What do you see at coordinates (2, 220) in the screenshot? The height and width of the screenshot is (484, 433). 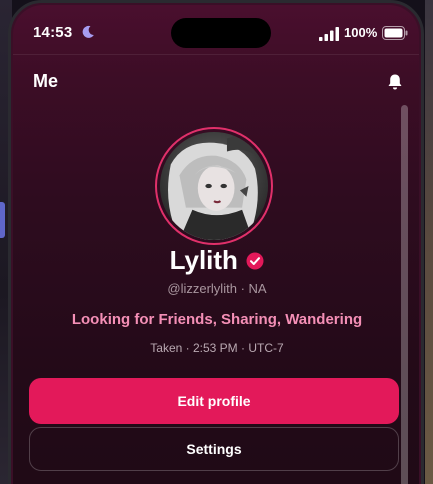 I see `desktop-accent` at bounding box center [2, 220].